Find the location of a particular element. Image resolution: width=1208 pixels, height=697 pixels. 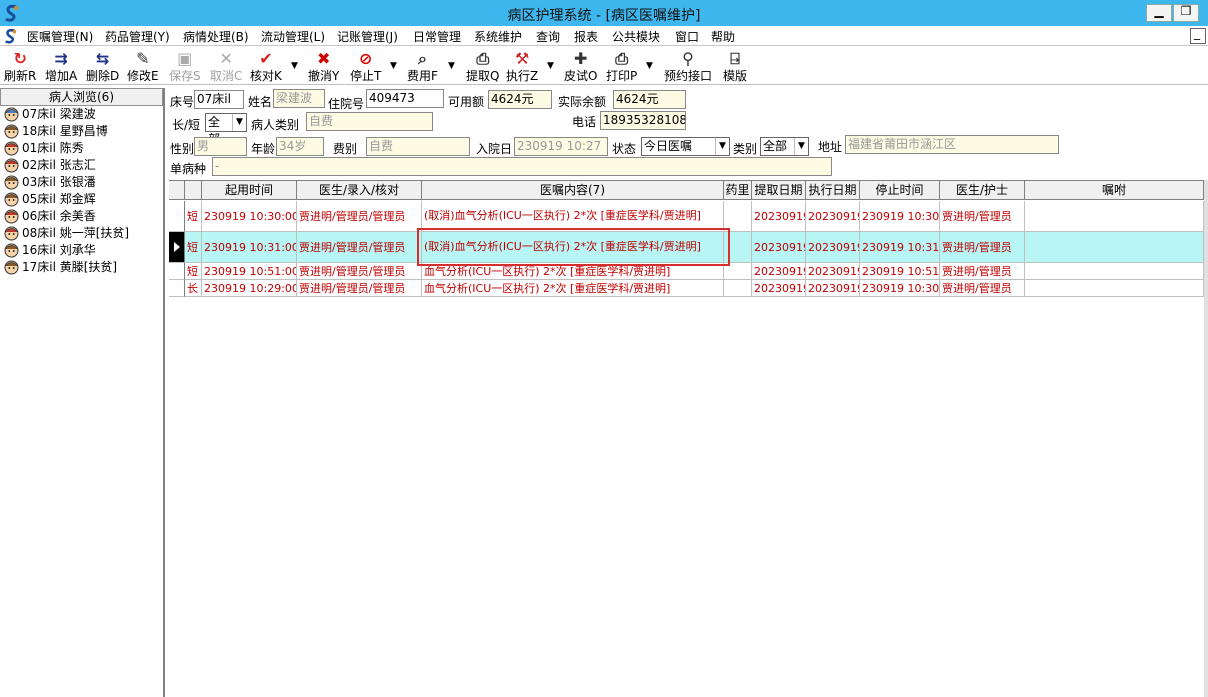

restore-button: ❐ is located at coordinates (1186, 13).